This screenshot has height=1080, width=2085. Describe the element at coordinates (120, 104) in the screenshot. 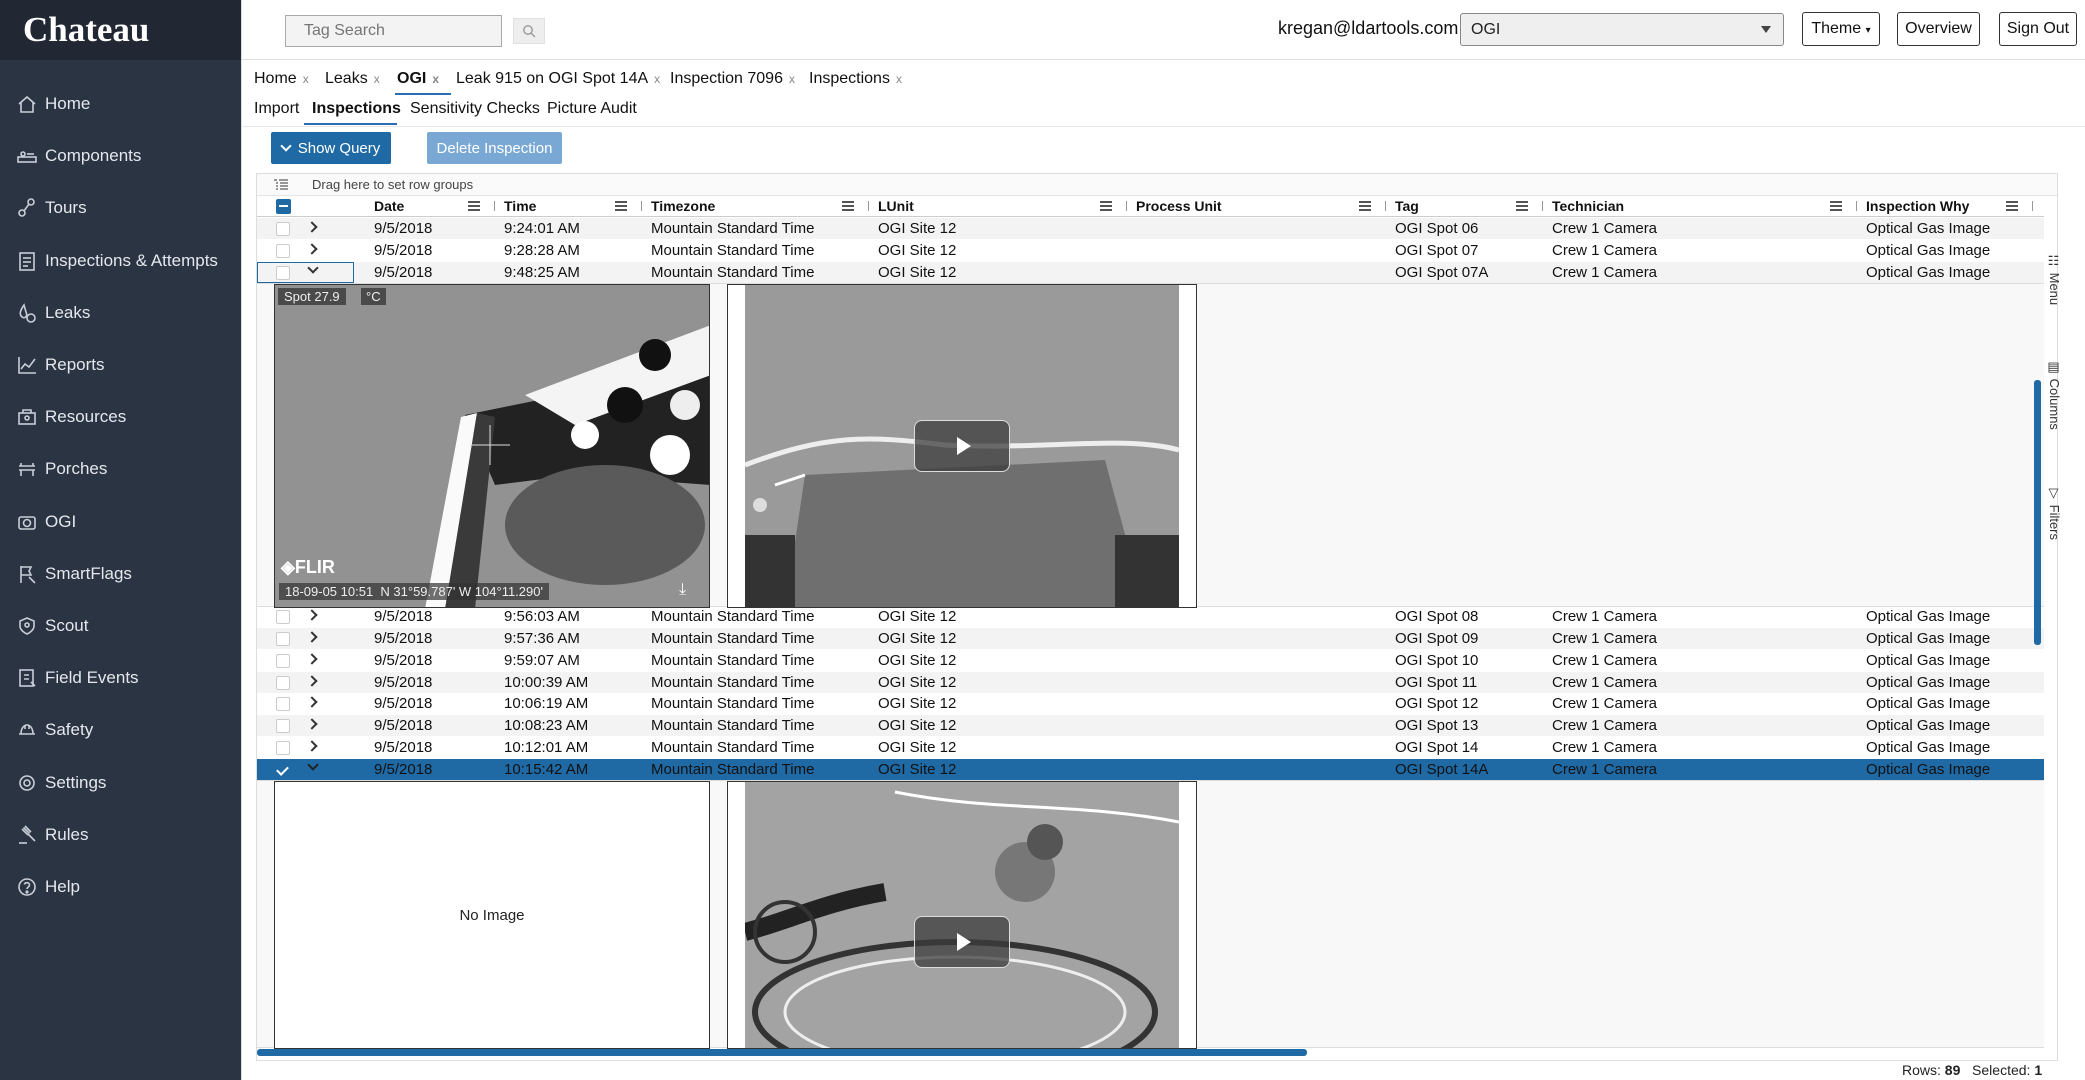

I see `sidebar-item-home: Home` at that location.